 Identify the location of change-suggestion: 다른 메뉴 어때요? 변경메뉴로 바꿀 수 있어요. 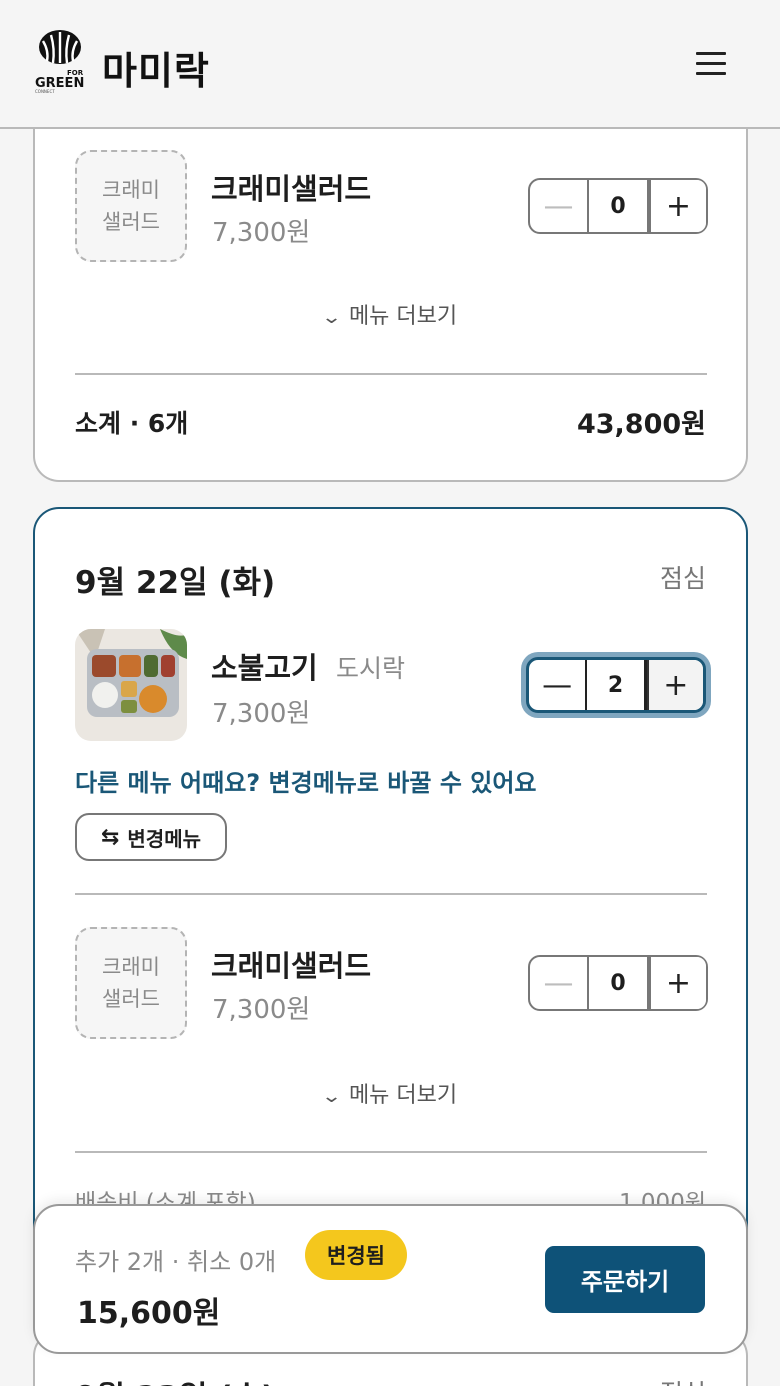
(306, 783).